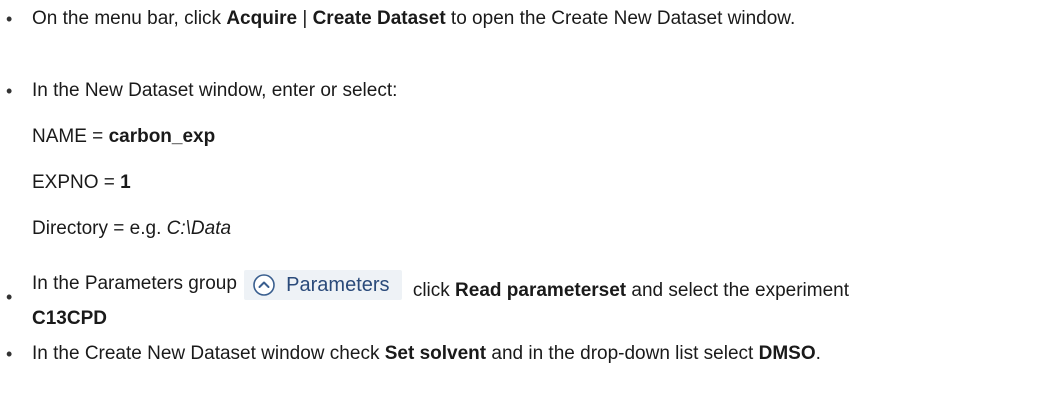  I want to click on expno-value: 1, so click(125, 182).